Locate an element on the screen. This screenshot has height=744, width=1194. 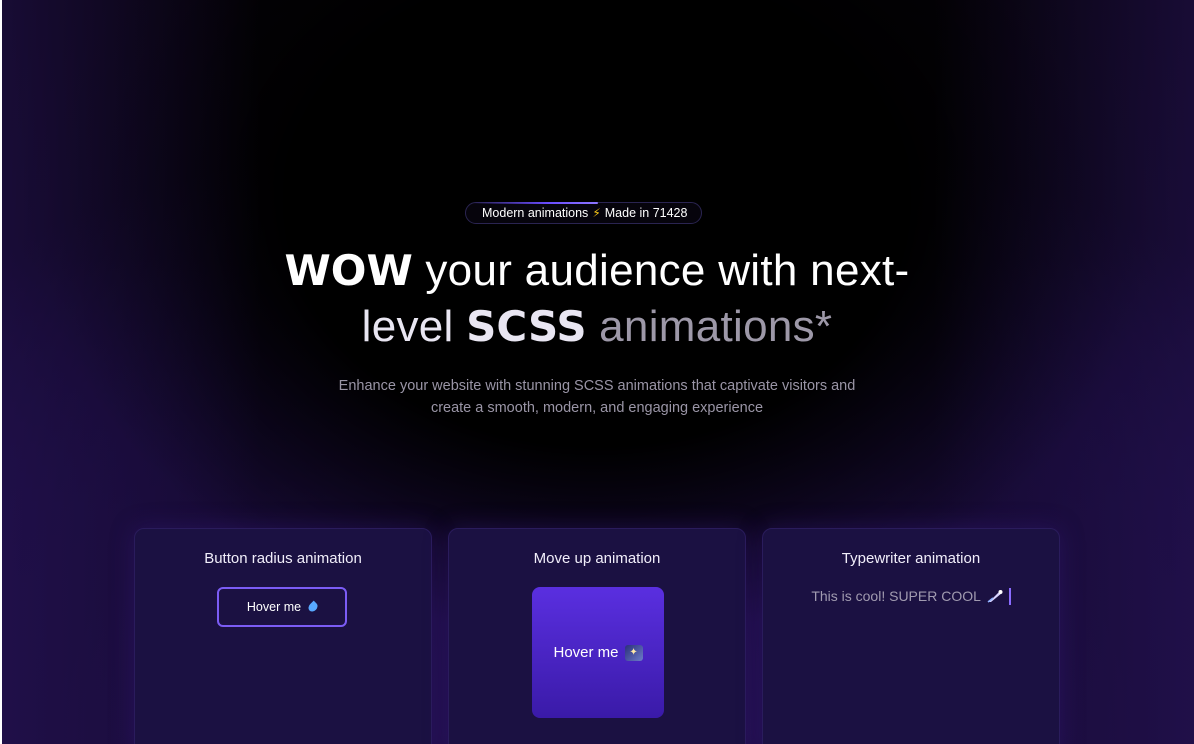
announcement-badge: Modern animations ⚡ Made in 71428 is located at coordinates (584, 213).